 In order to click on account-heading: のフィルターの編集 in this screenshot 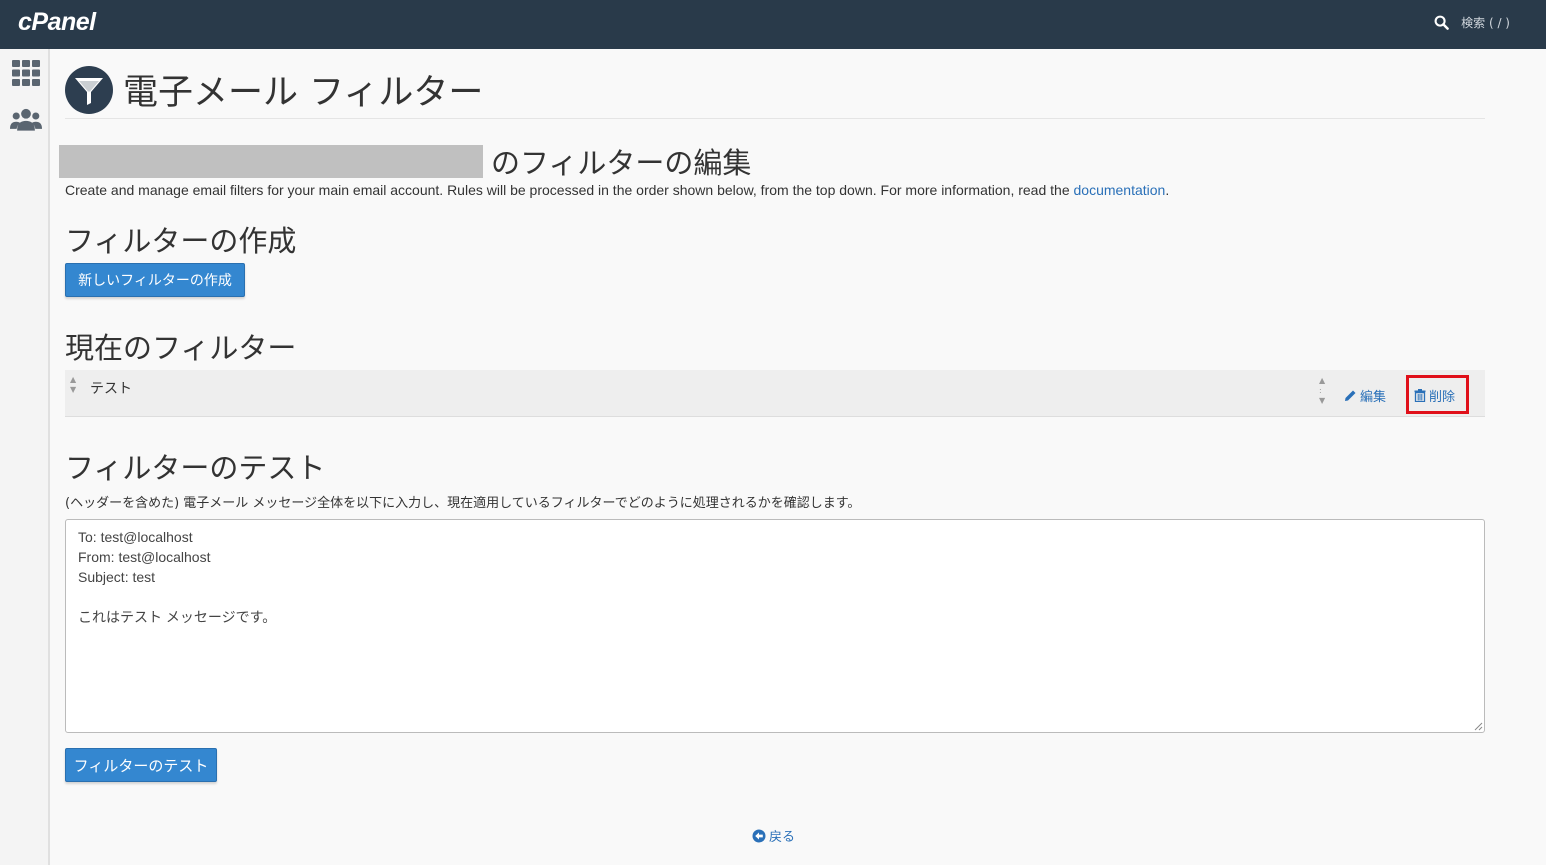, I will do `click(405, 161)`.